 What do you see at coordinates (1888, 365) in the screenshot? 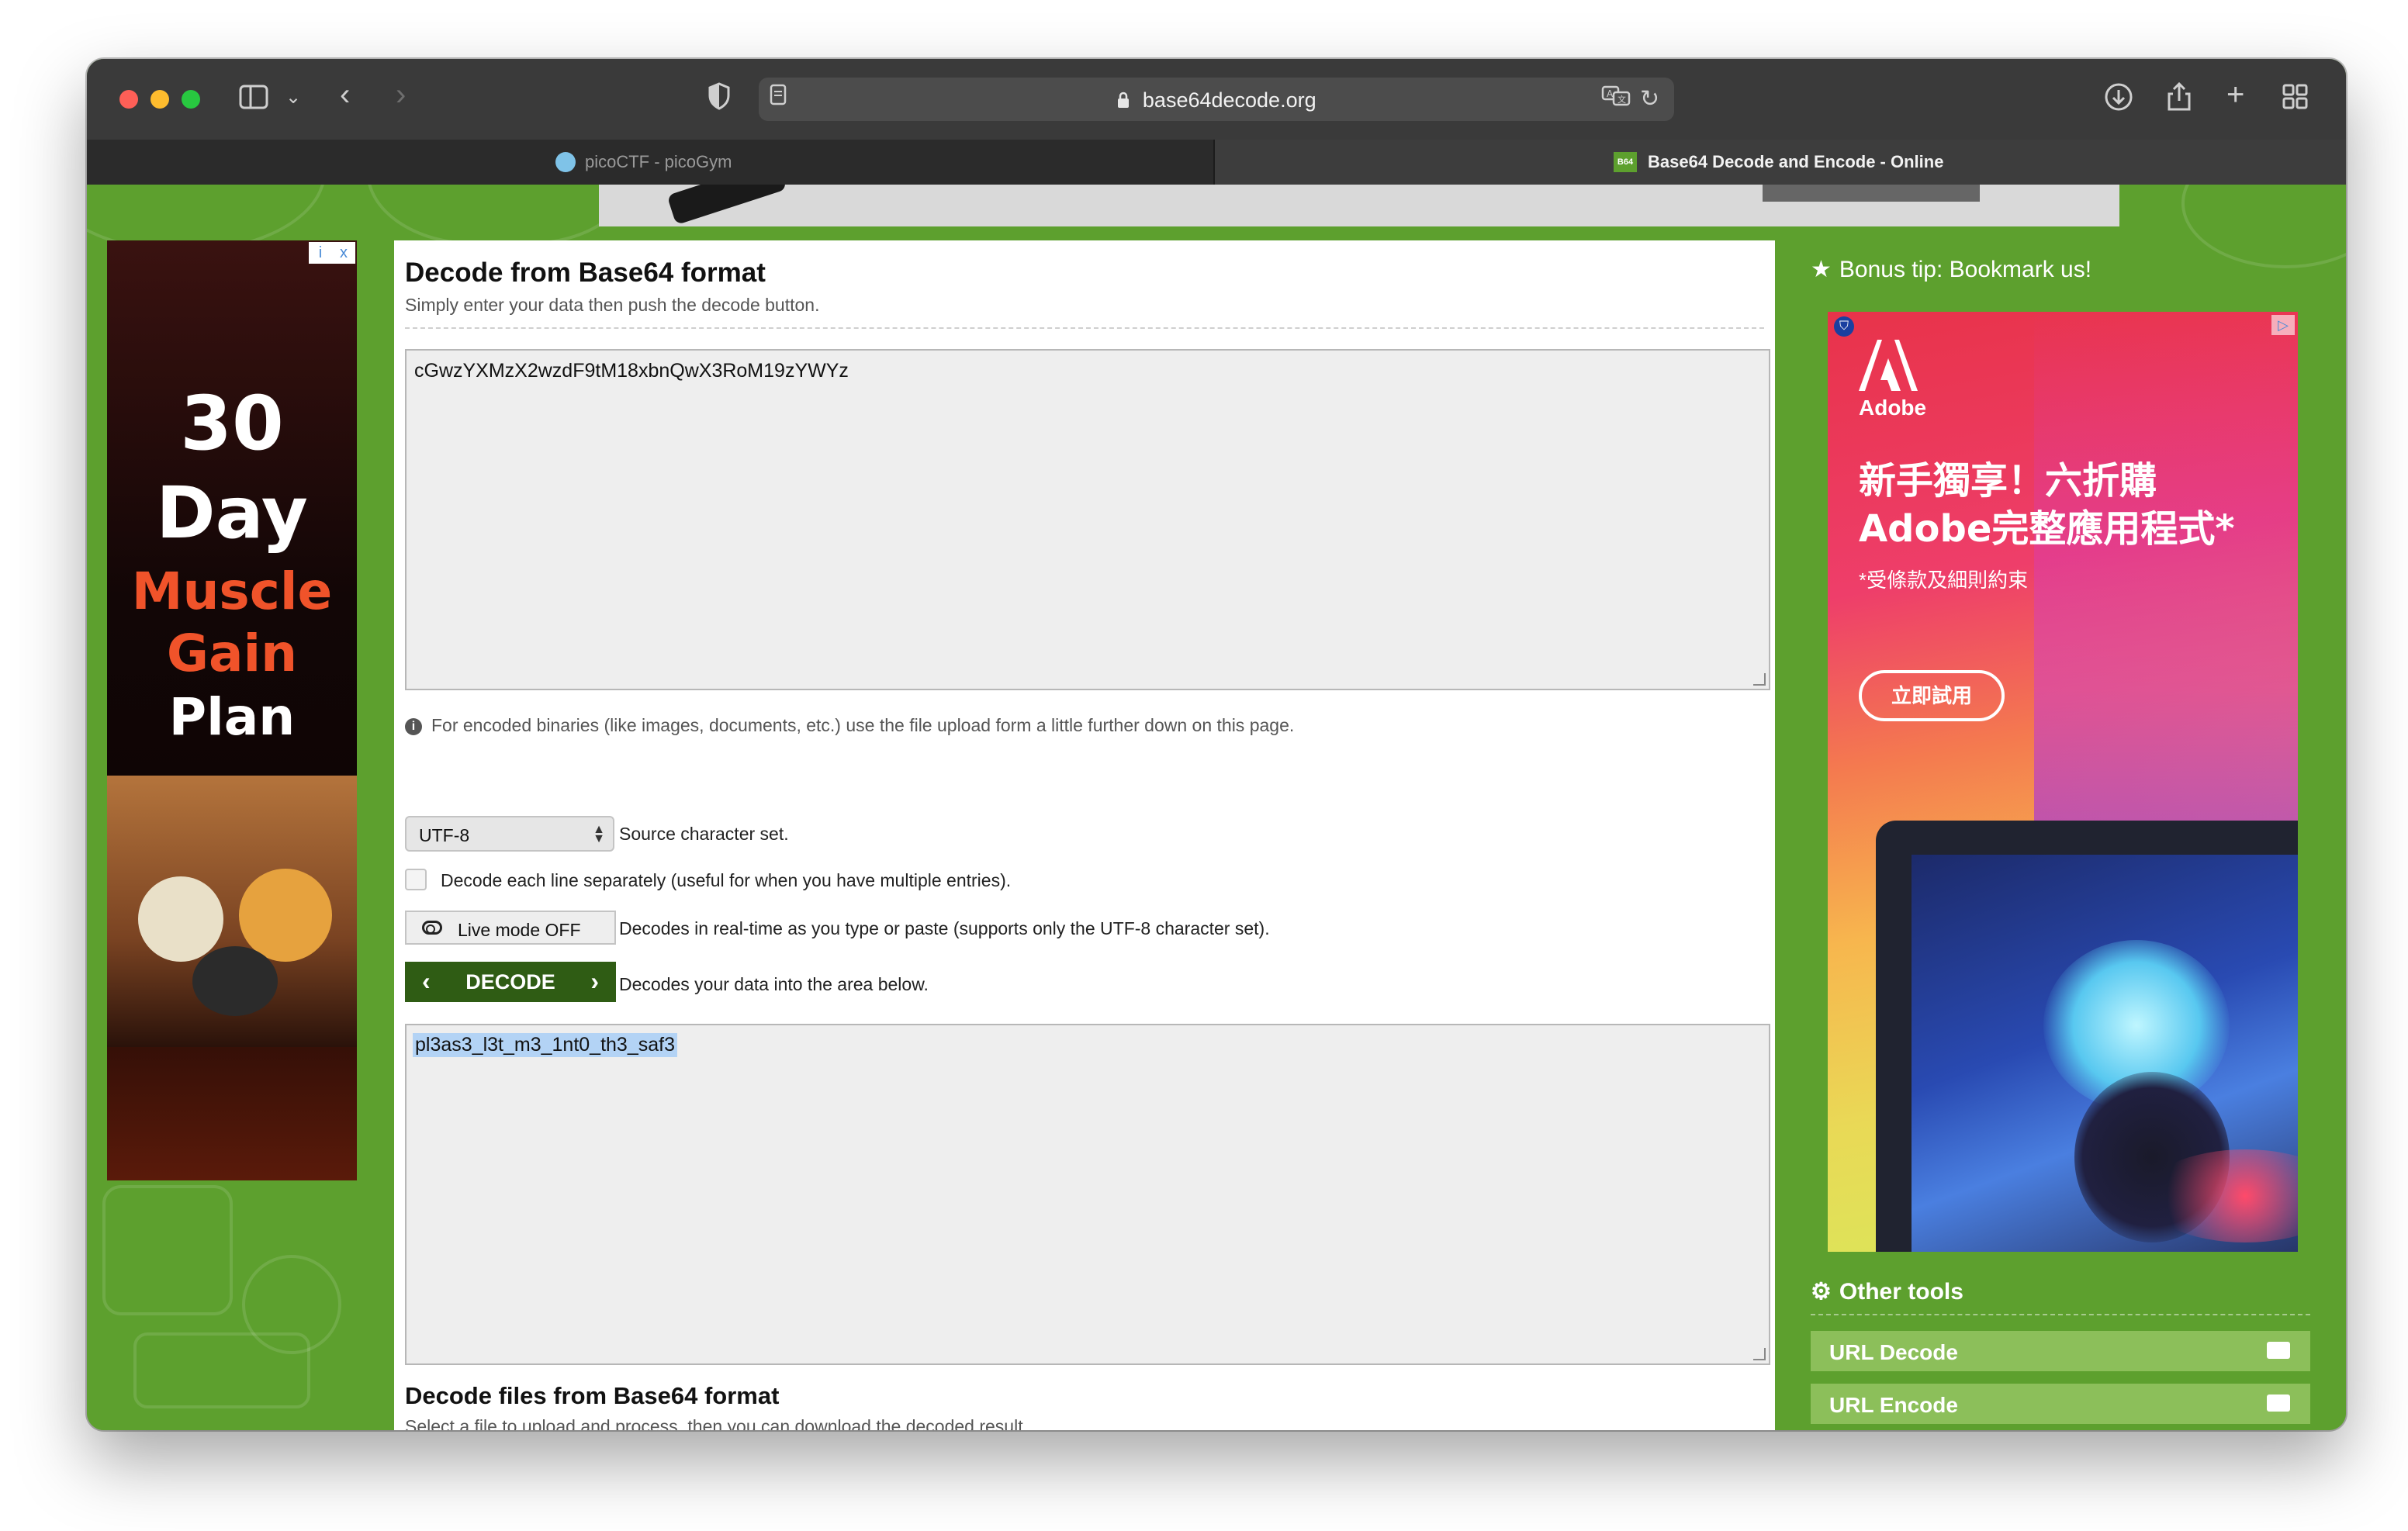
I see `adobe-logo-icon` at bounding box center [1888, 365].